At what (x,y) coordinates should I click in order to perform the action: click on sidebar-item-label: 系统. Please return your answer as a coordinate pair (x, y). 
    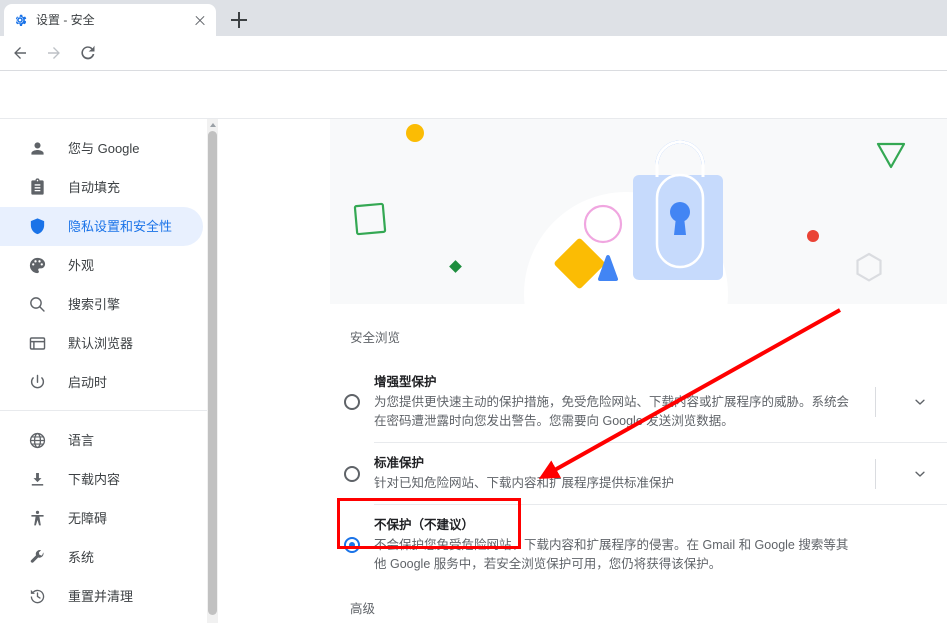
    Looking at the image, I should click on (81, 557).